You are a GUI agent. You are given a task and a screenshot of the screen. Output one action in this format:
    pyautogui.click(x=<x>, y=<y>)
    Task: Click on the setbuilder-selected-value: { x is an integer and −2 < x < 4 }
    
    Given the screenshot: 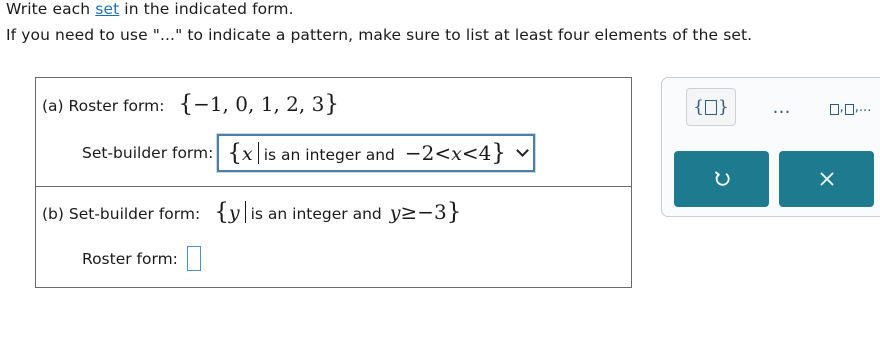 What is the action you would take?
    pyautogui.click(x=366, y=153)
    